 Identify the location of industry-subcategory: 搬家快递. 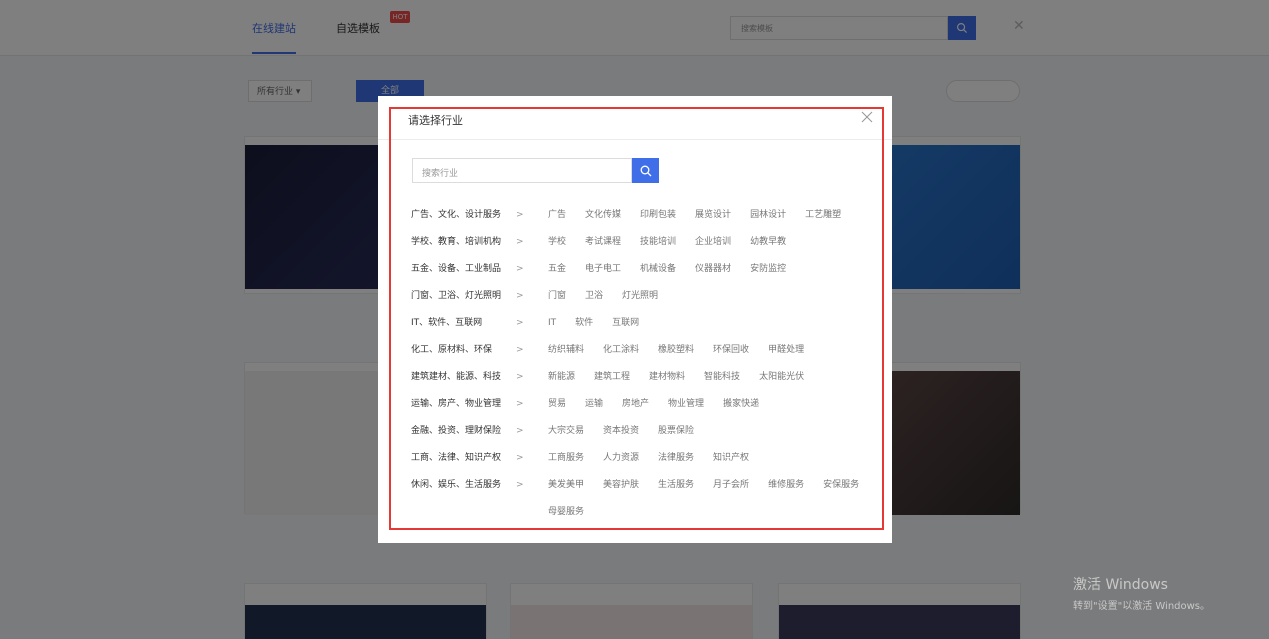
(741, 404).